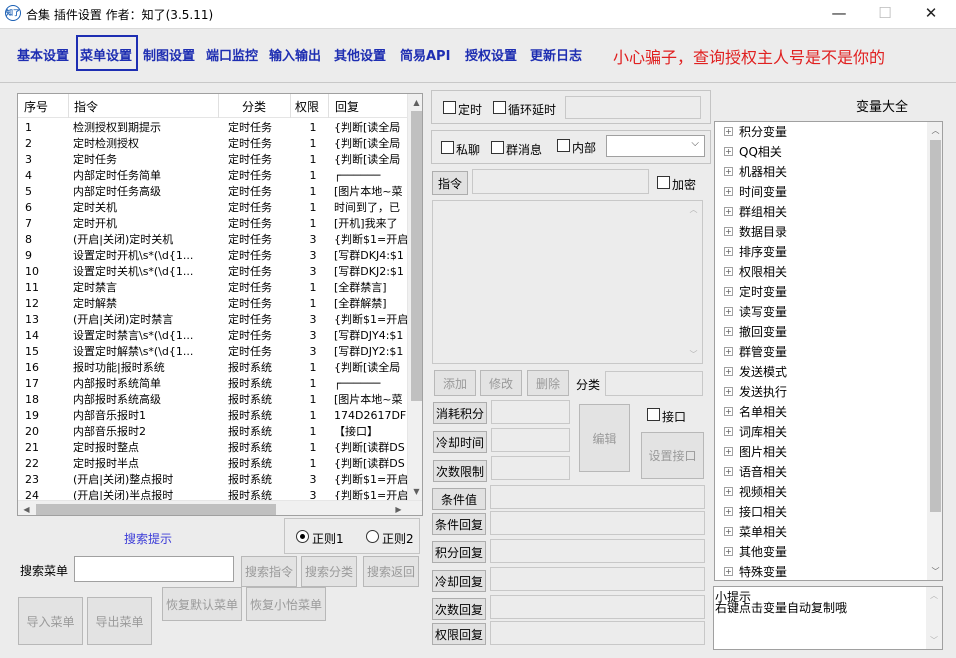 This screenshot has width=956, height=658. What do you see at coordinates (212, 144) in the screenshot?
I see `table-row: 2 定时检测授权 定时任务 1 {判断[读全局` at bounding box center [212, 144].